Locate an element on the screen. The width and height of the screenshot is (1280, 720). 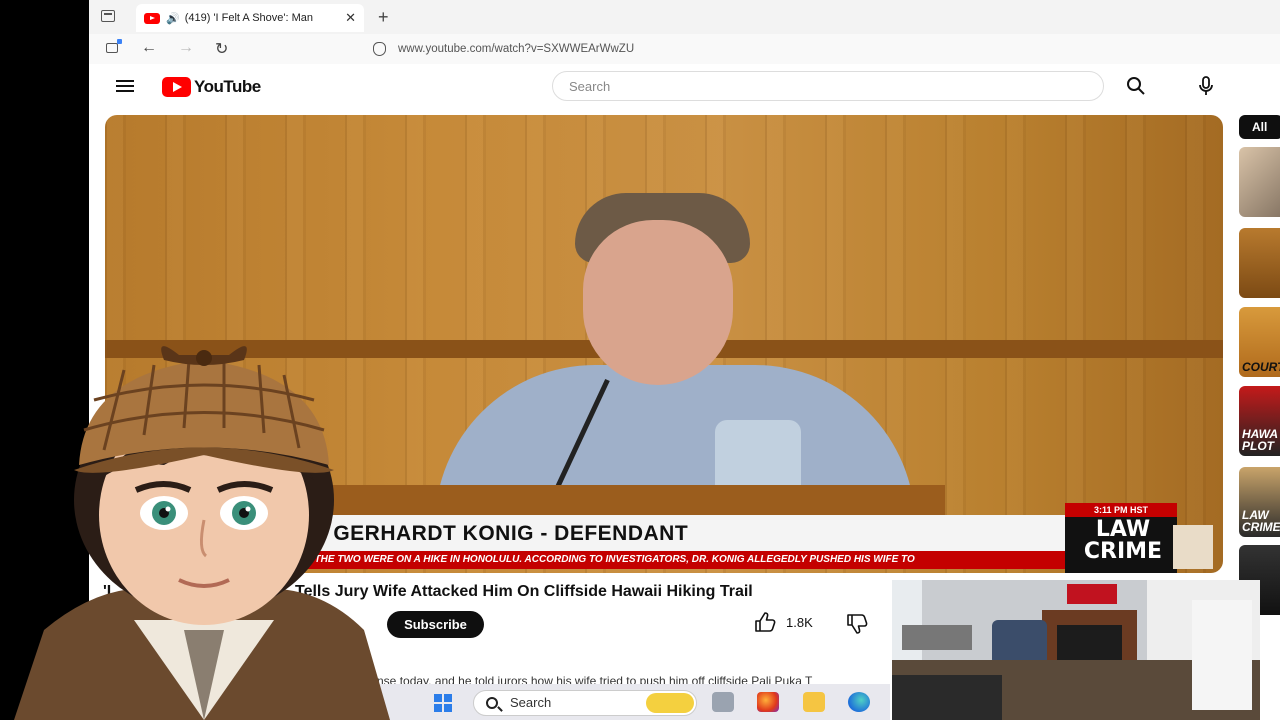
chip-all: All is located at coordinates (1259, 127).